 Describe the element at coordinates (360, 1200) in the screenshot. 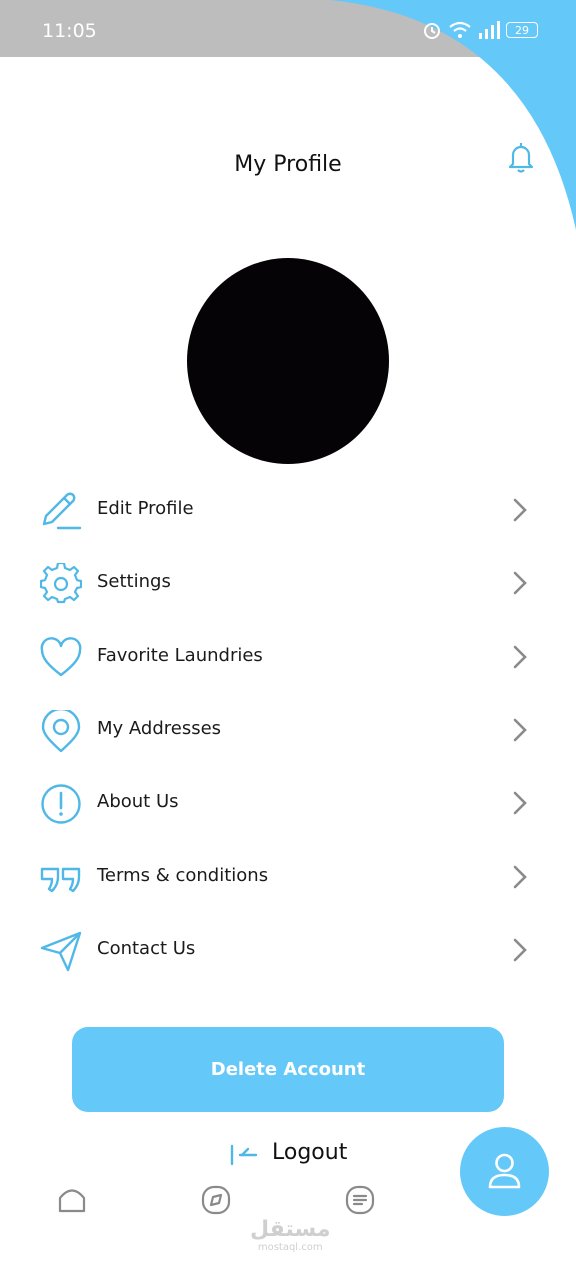

I see `orders-list-icon` at that location.